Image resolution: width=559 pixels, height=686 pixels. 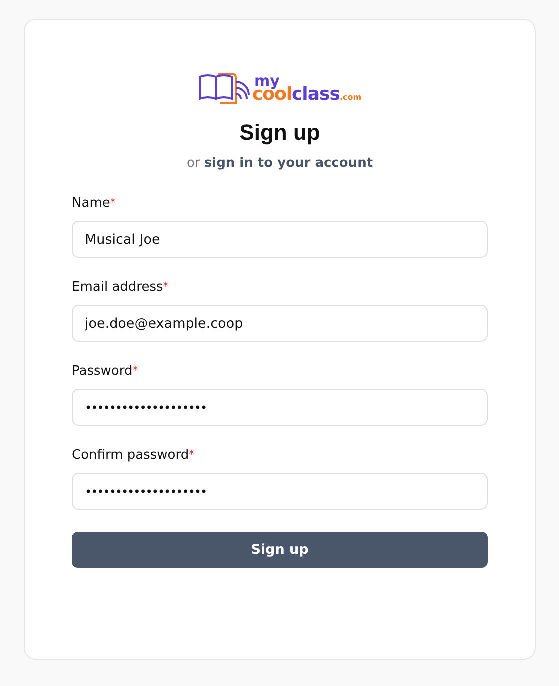 I want to click on logo-text: class, so click(x=316, y=94).